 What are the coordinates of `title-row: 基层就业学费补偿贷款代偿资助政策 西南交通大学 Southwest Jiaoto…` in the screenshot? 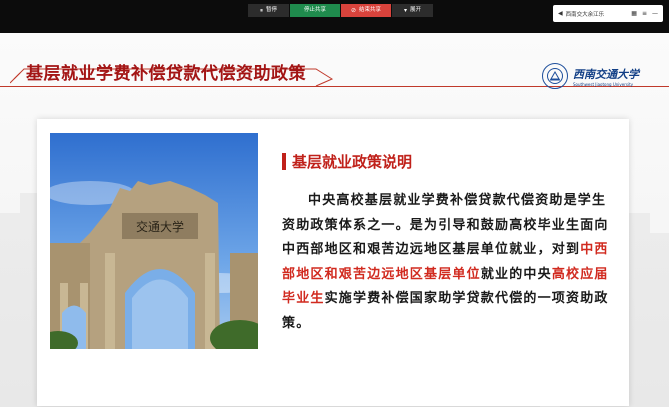 It's located at (334, 68).